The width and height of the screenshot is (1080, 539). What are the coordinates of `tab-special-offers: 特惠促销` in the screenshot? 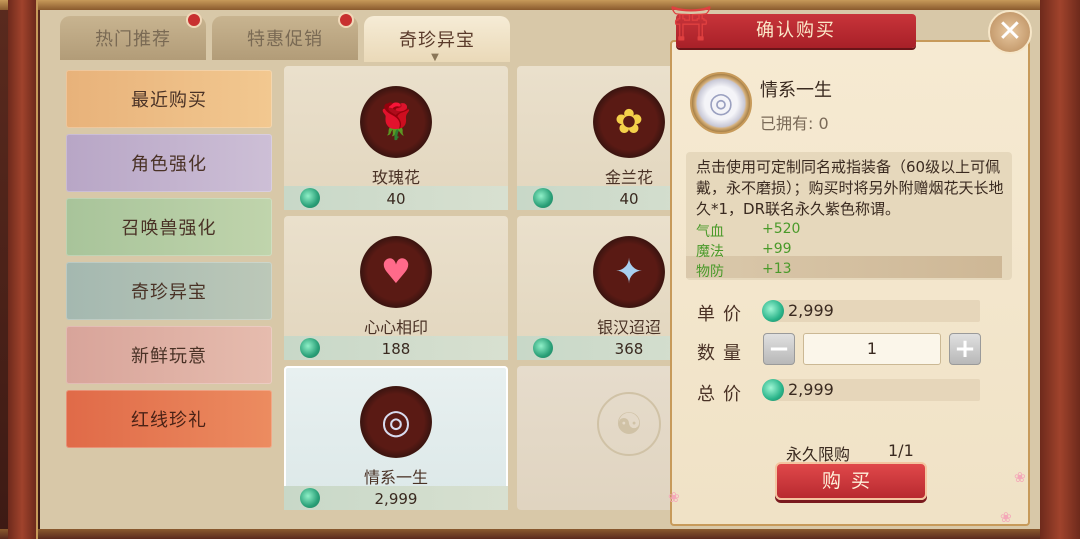 It's located at (285, 36).